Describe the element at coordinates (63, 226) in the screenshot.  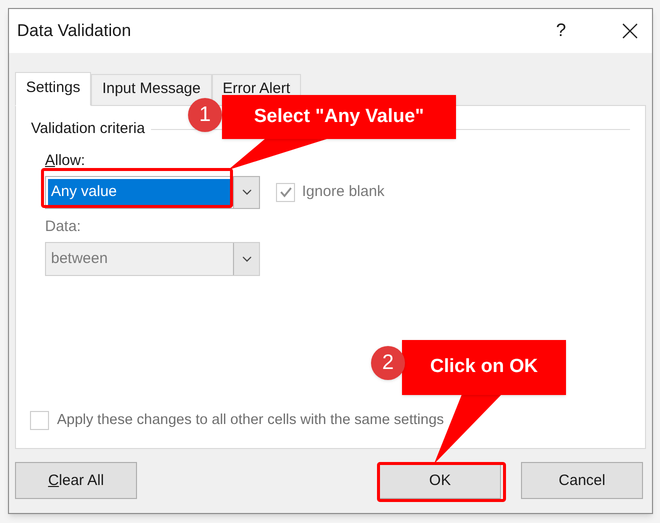
I see `field-label: Data:` at that location.